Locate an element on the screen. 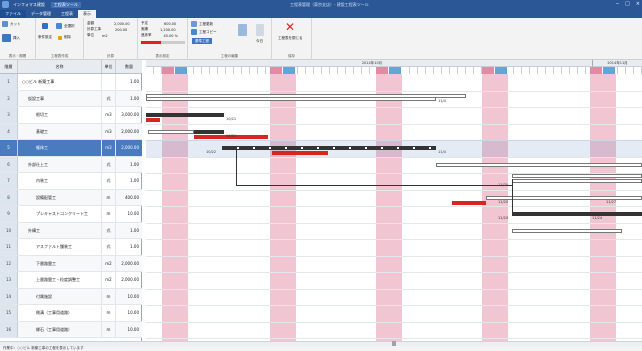  col-header-unit: 単位 is located at coordinates (109, 66).